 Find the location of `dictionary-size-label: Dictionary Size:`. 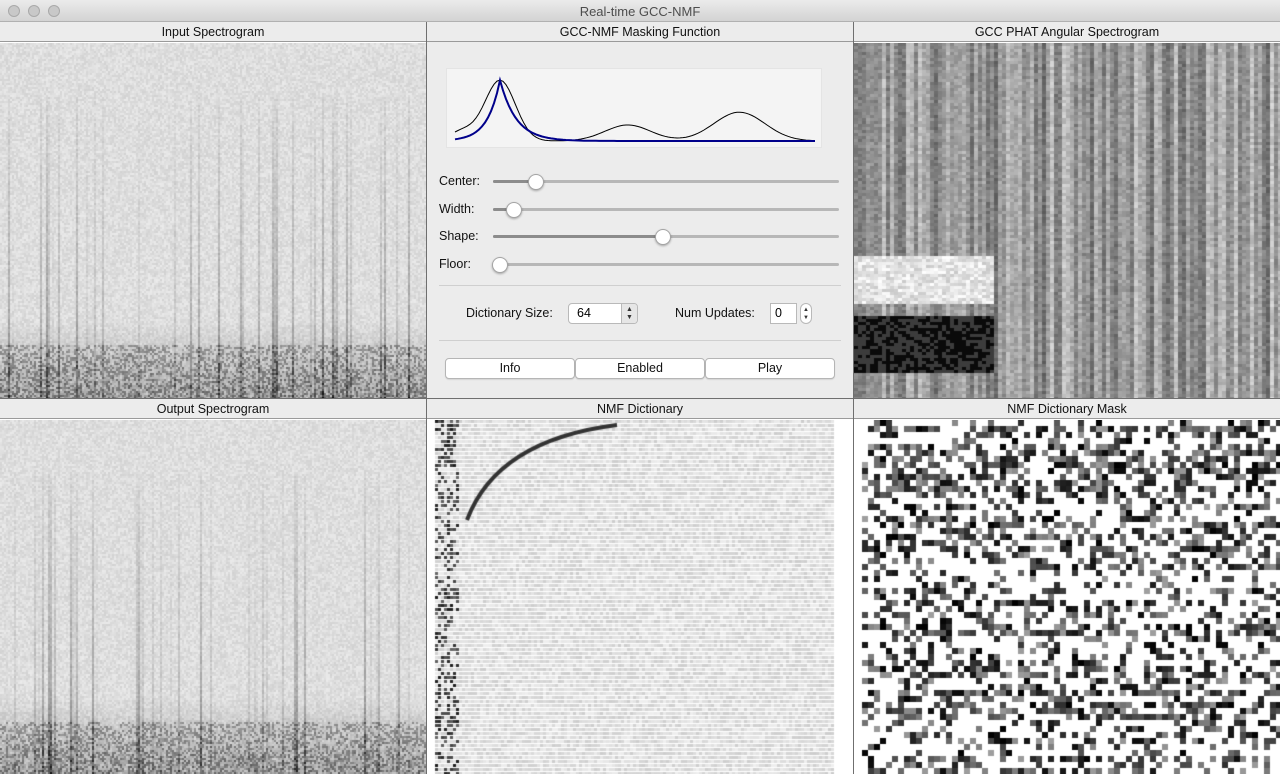

dictionary-size-label: Dictionary Size: is located at coordinates (509, 313).